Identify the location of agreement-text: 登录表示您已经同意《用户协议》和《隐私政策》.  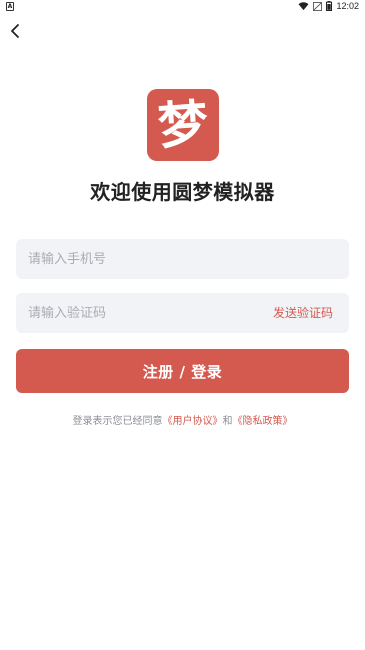
(182, 419).